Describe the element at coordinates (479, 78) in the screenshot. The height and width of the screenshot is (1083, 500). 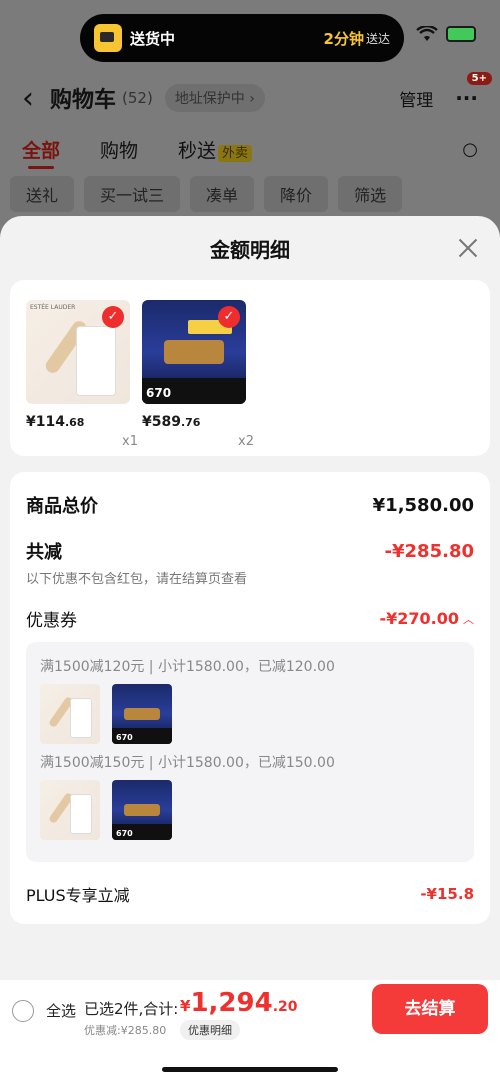
I see `more-badge: 5+` at that location.